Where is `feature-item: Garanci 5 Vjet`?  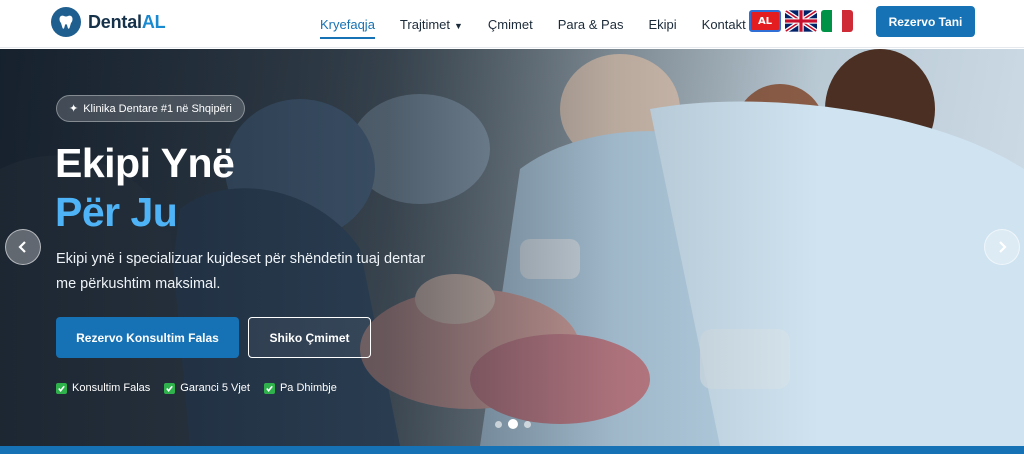 feature-item: Garanci 5 Vjet is located at coordinates (207, 388).